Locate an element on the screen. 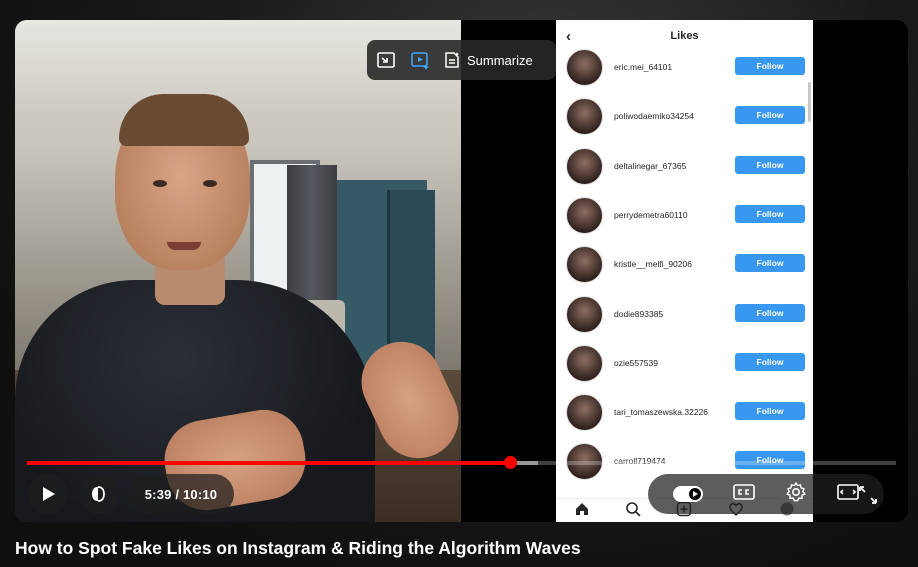 This screenshot has height=567, width=918. like-row: poliwodaemiko34254 Follow is located at coordinates (688, 118).